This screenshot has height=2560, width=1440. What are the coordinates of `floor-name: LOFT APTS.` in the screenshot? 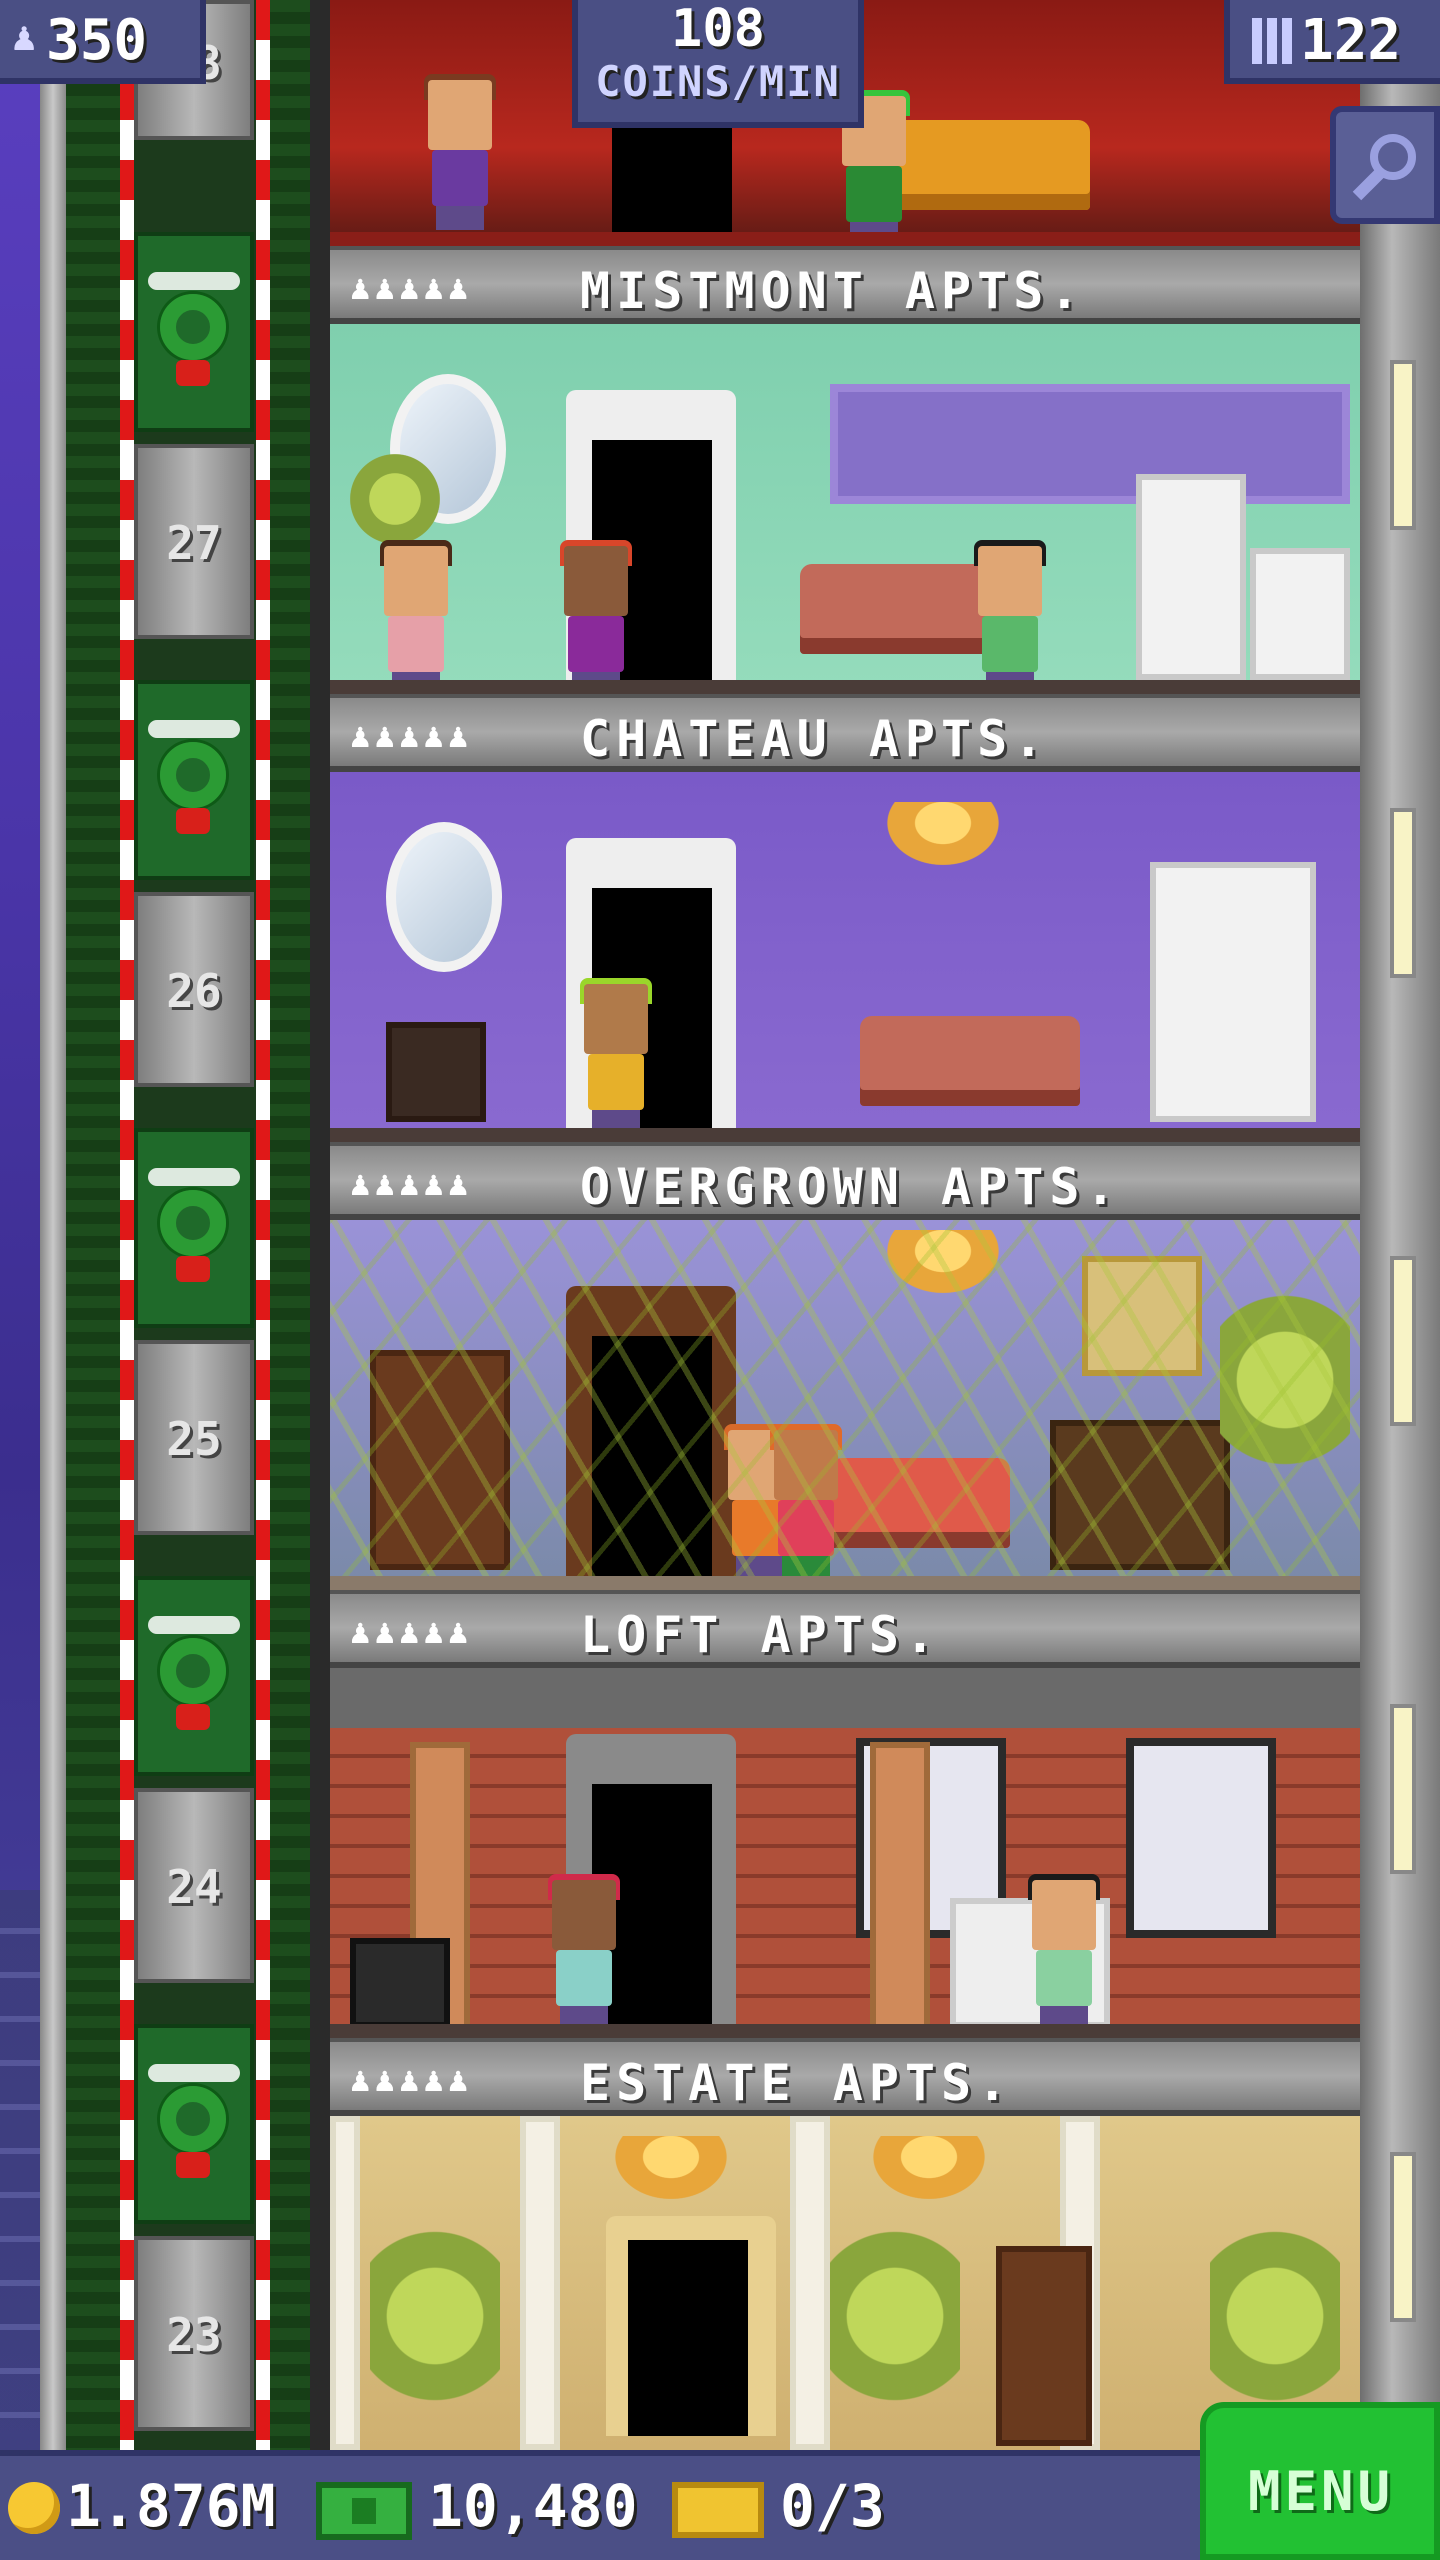 It's located at (761, 1635).